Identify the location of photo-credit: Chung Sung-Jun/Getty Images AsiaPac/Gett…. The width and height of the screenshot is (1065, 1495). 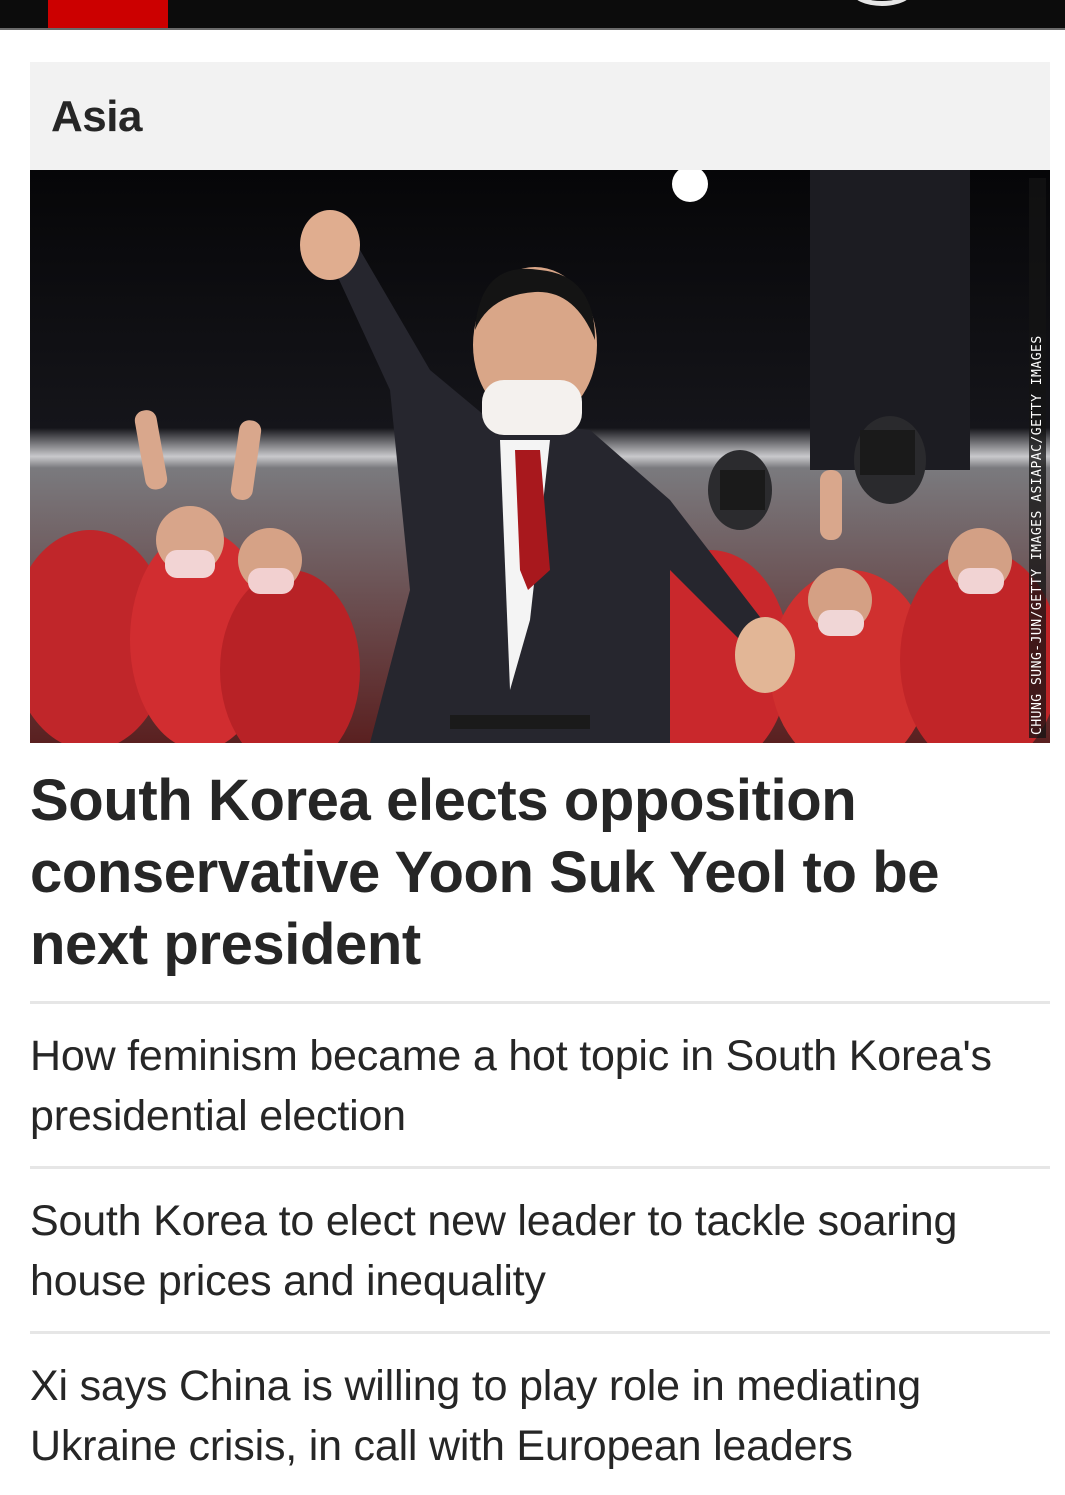
(1037, 458).